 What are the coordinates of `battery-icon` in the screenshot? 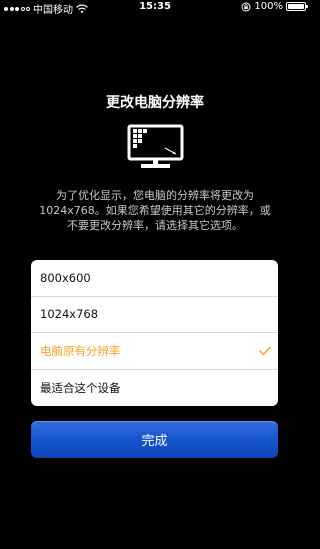 It's located at (297, 6).